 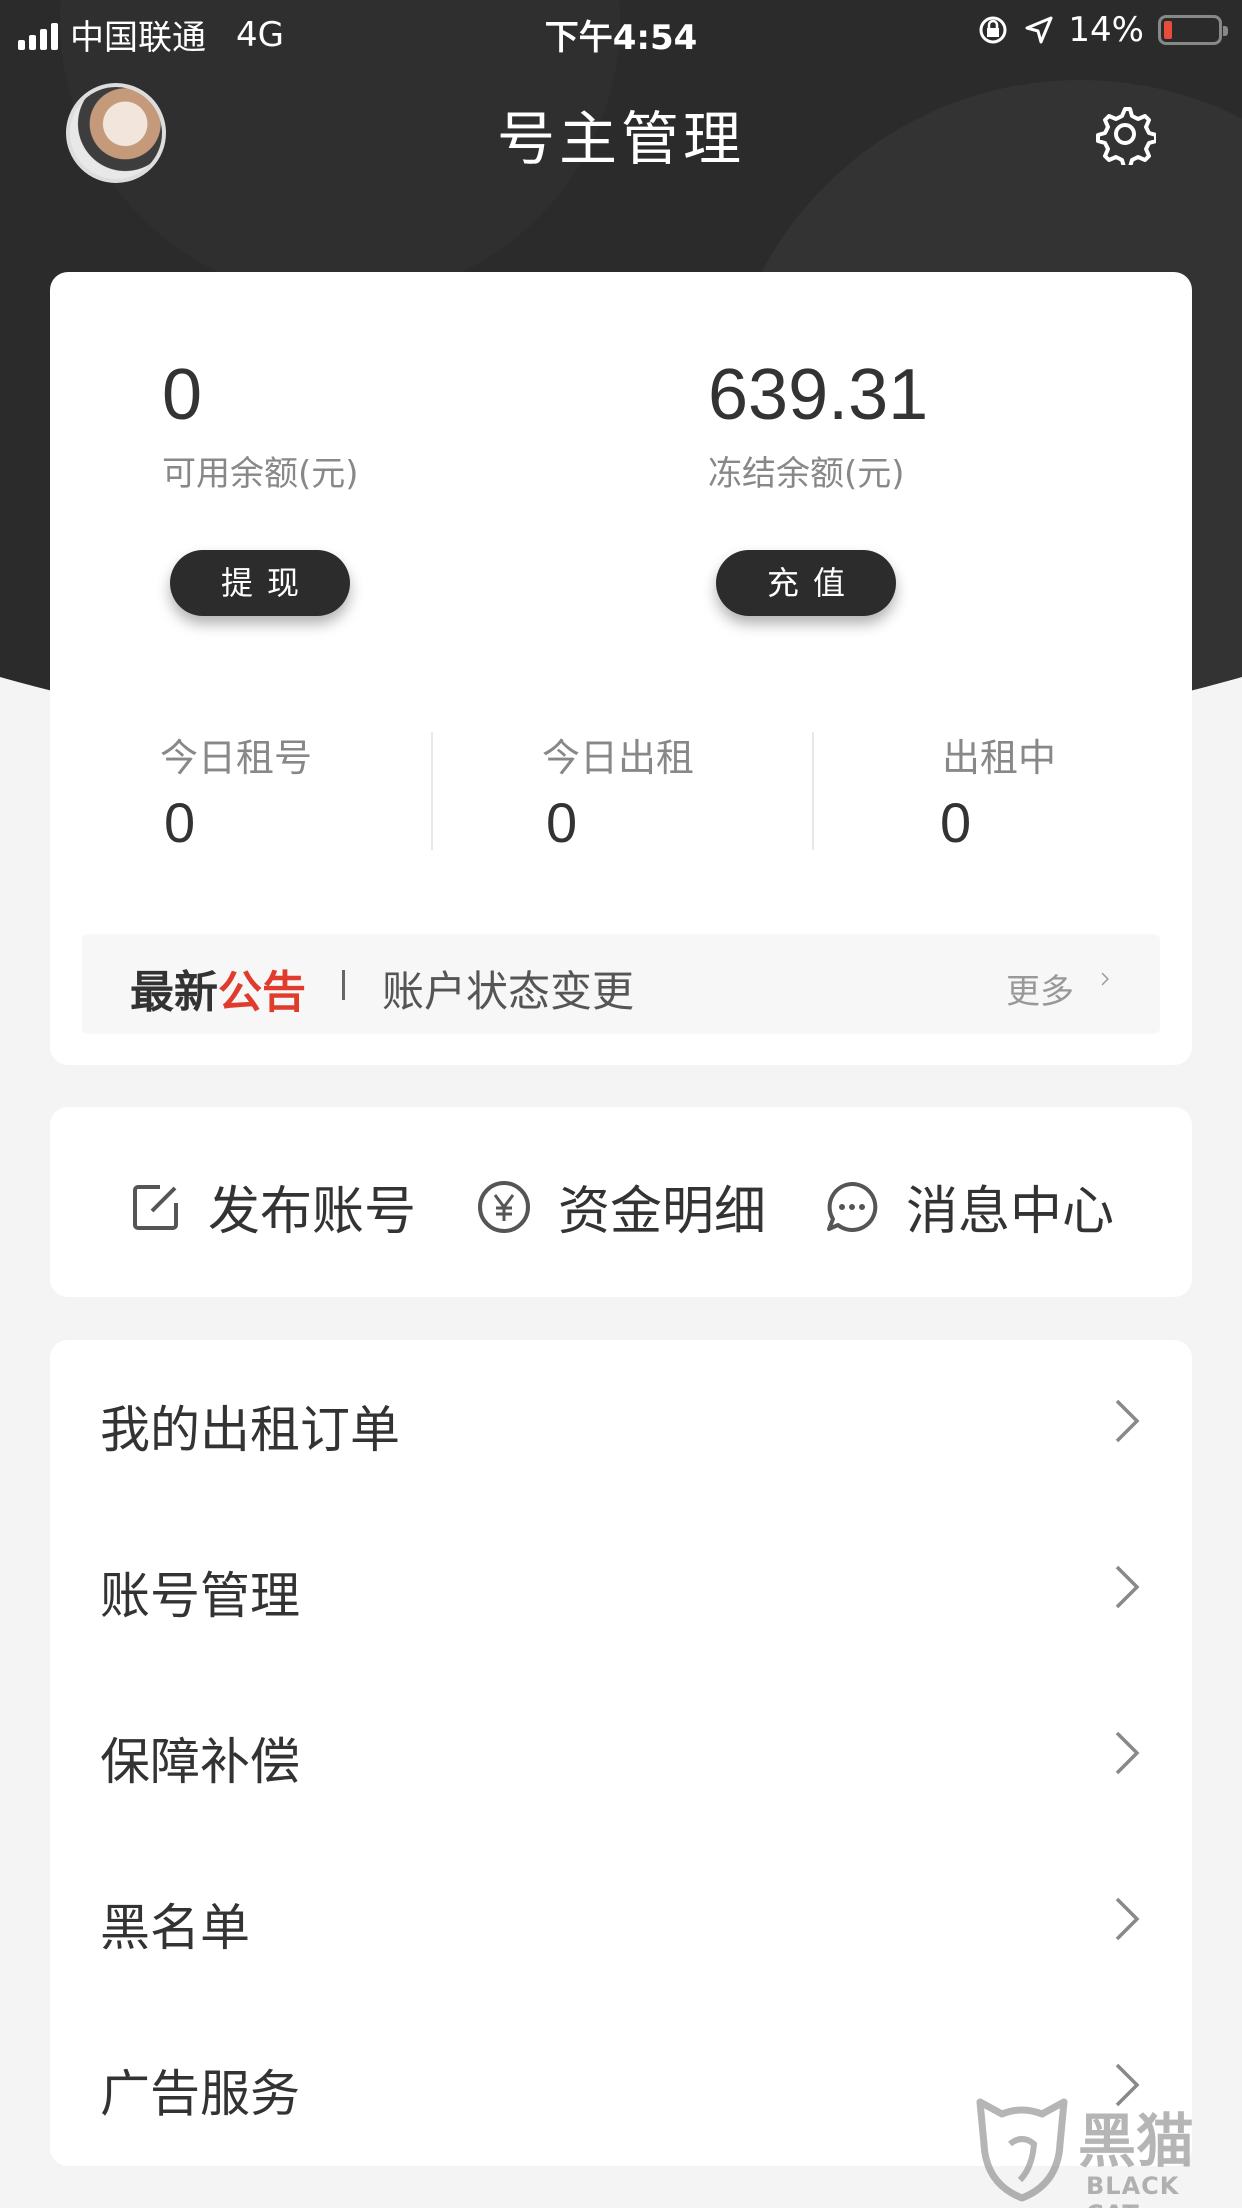 I want to click on edit-icon, so click(x=155, y=1207).